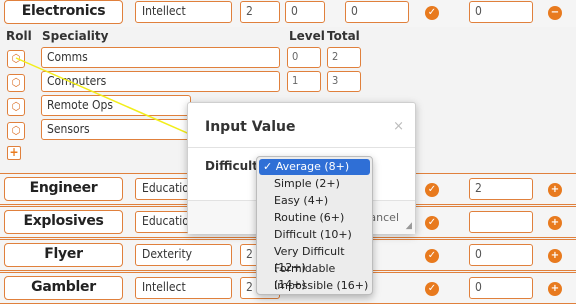 The width and height of the screenshot is (576, 304). What do you see at coordinates (301, 147) in the screenshot?
I see `divider` at bounding box center [301, 147].